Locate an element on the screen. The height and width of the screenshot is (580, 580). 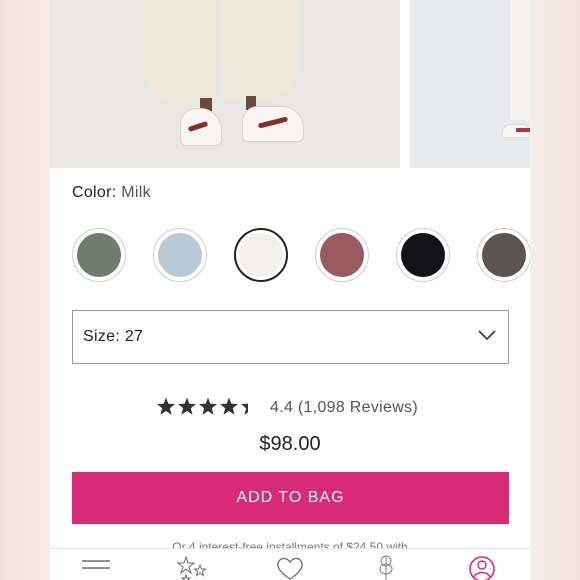
product-rating: 4.4 (1,098 Reviews) is located at coordinates (290, 408).